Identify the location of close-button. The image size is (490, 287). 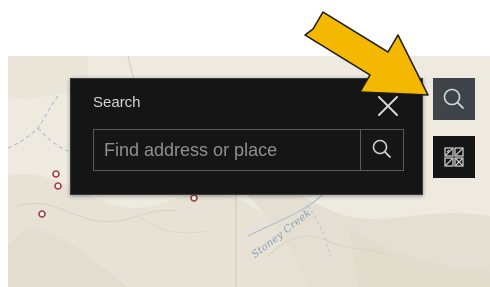
(388, 106).